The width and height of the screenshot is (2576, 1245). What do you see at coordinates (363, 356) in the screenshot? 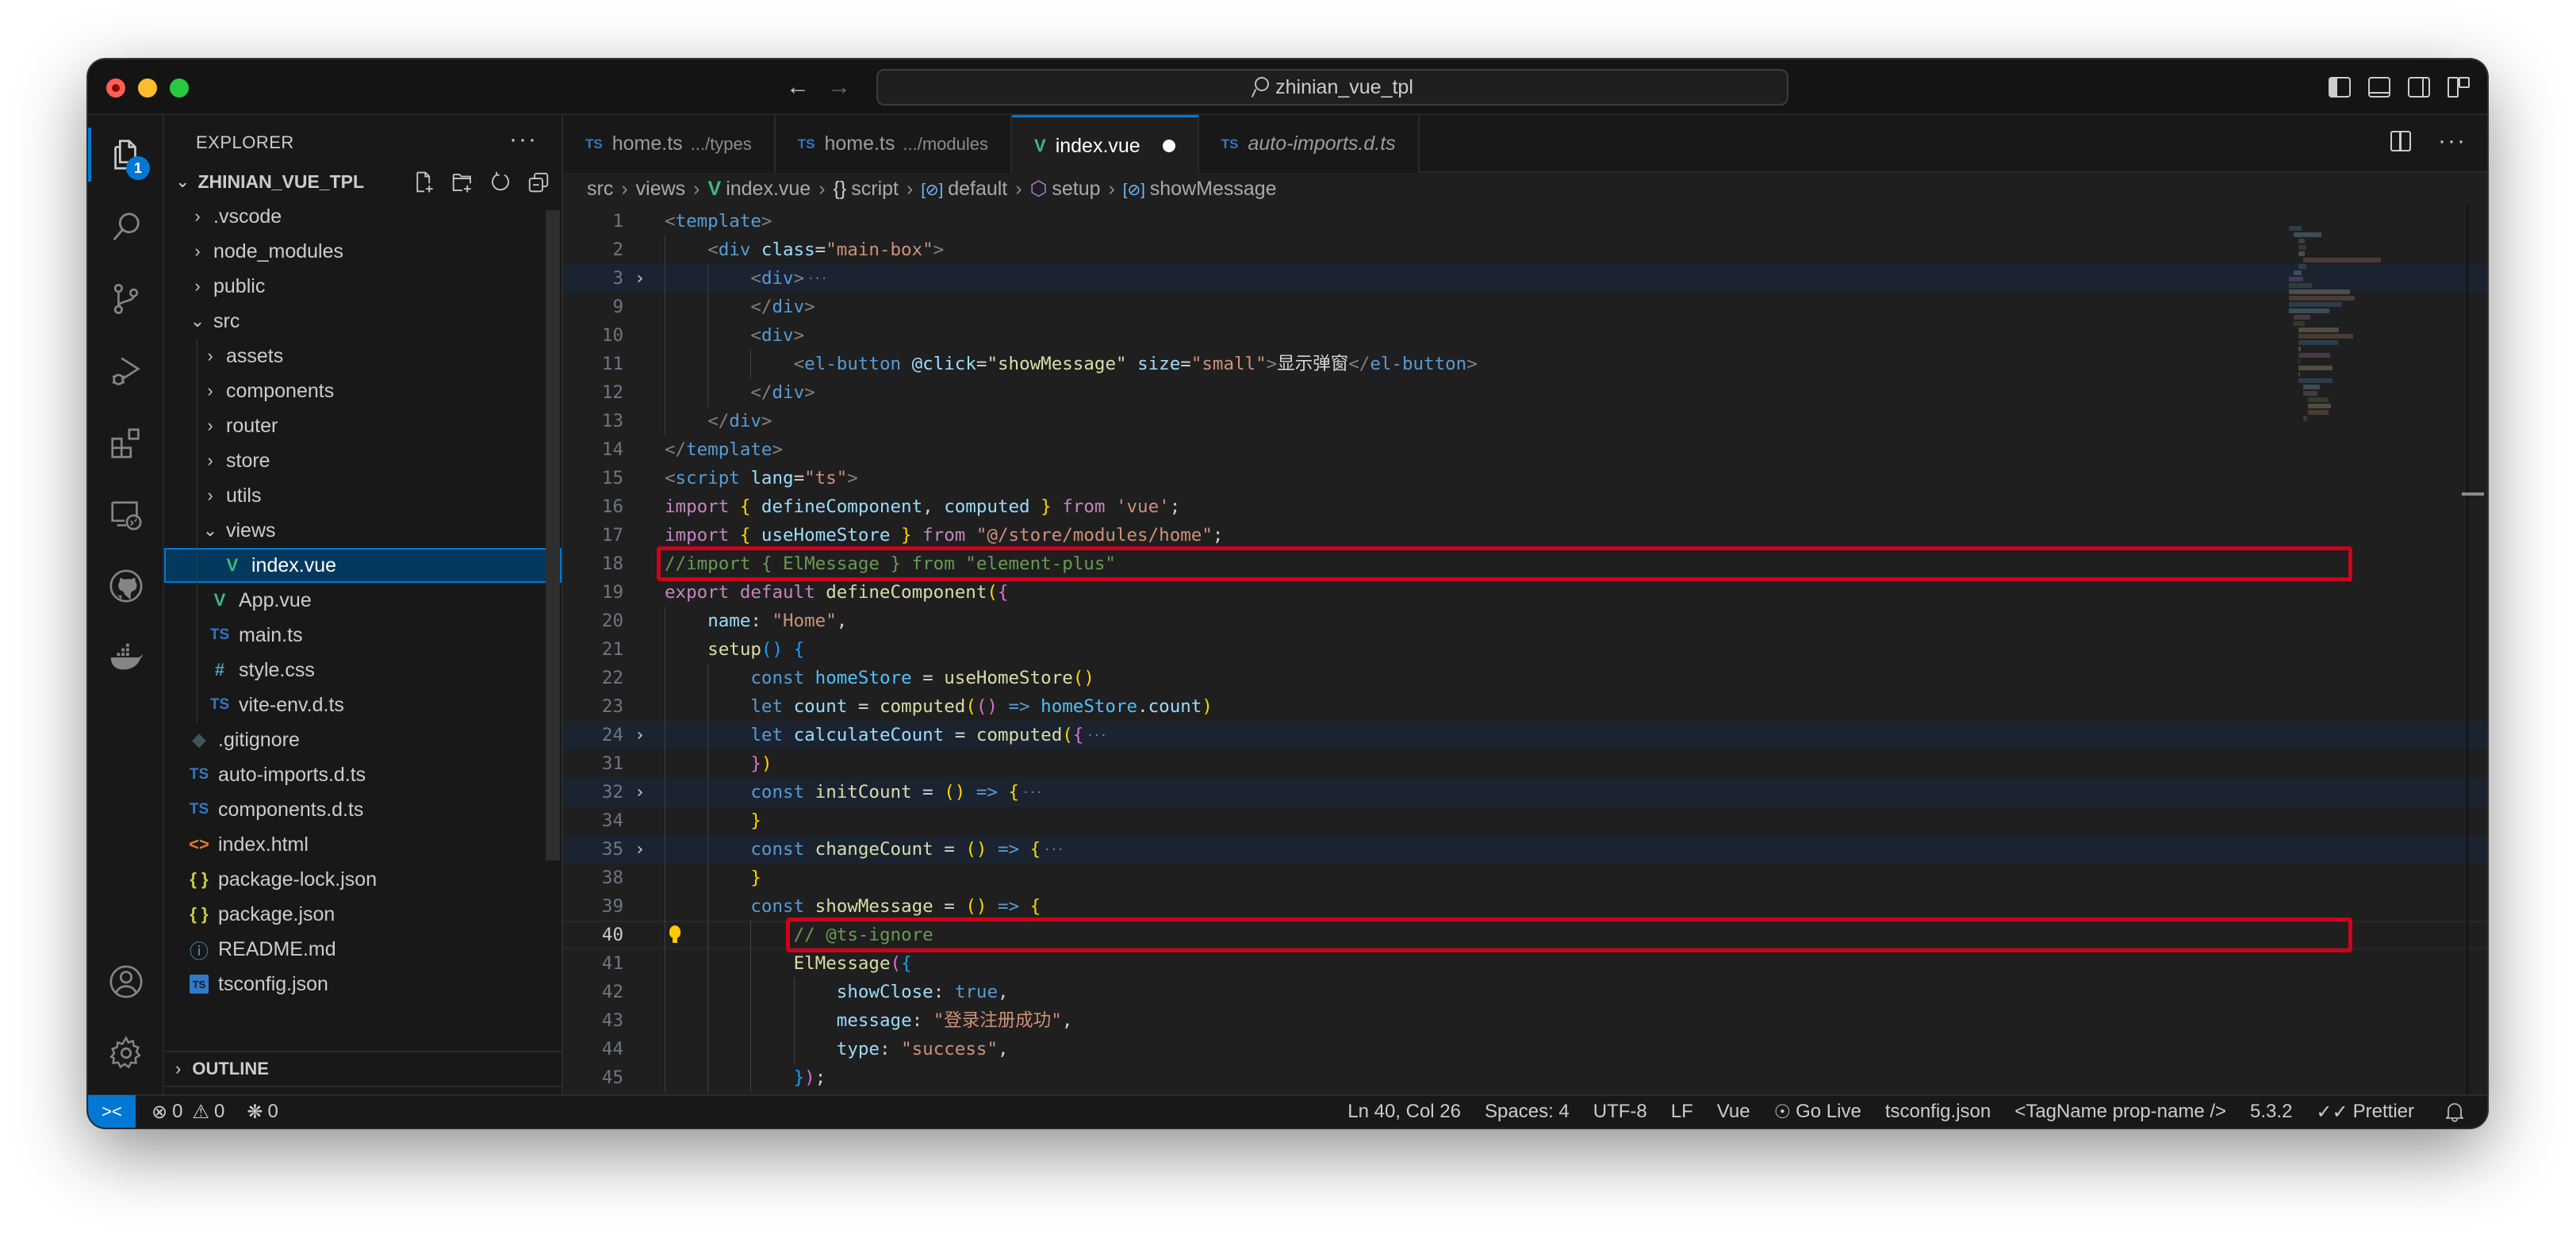
I see `tree-folder: › assets` at bounding box center [363, 356].